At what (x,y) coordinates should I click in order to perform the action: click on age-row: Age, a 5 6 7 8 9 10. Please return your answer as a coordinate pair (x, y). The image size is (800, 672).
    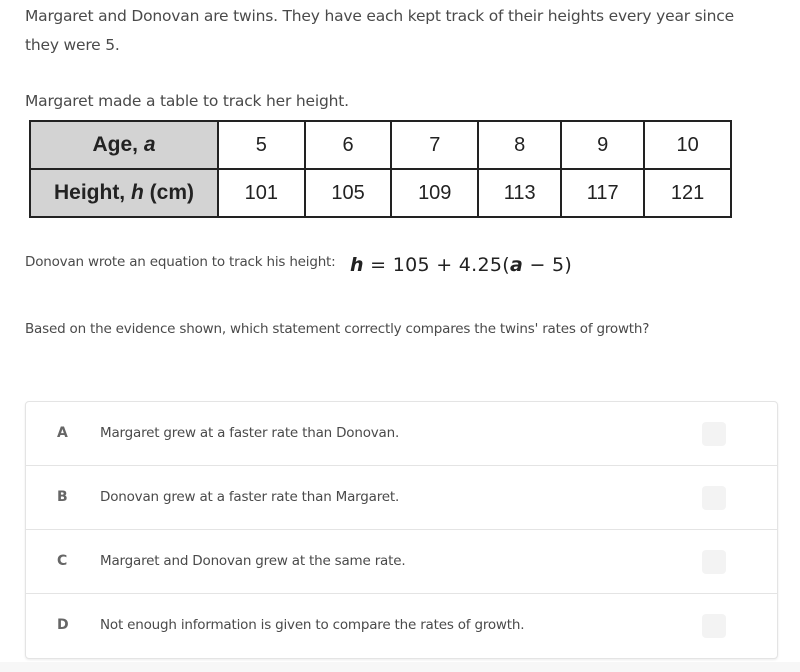
    Looking at the image, I should click on (380, 145).